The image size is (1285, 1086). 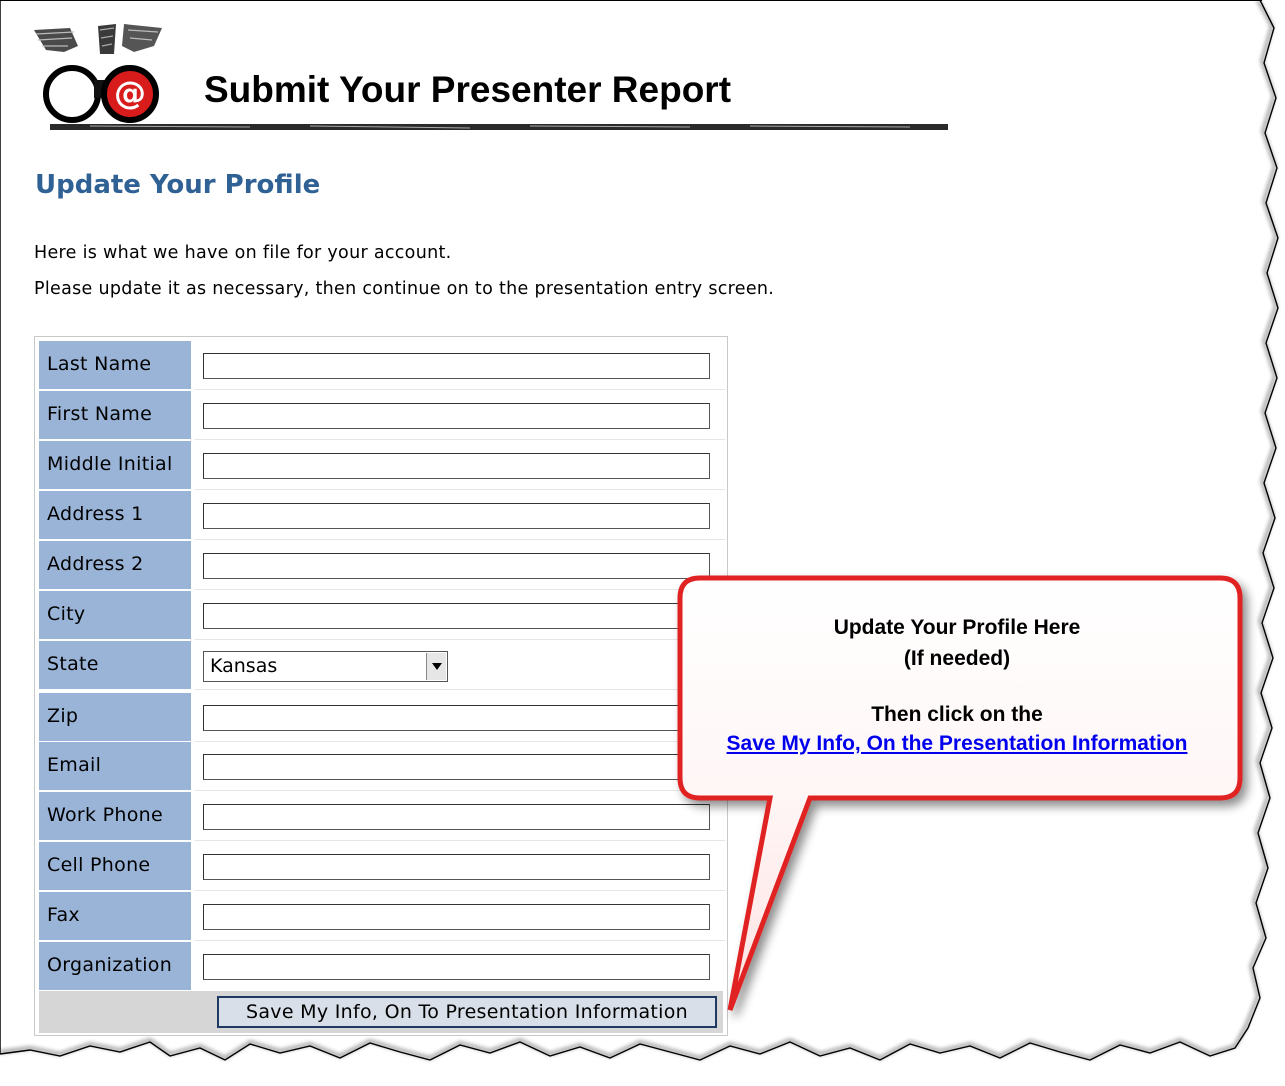 What do you see at coordinates (115, 916) in the screenshot?
I see `fax-label: Fax` at bounding box center [115, 916].